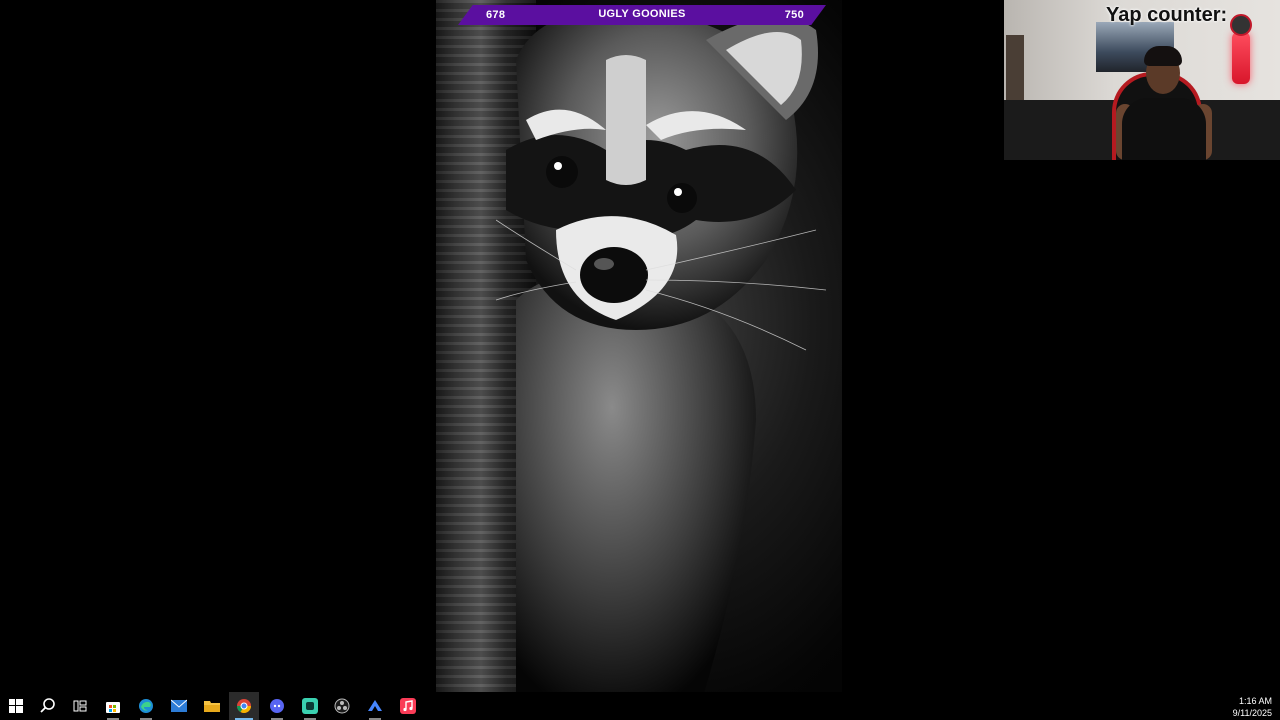 The width and height of the screenshot is (1280, 720). What do you see at coordinates (310, 706) in the screenshot?
I see `app-icon` at bounding box center [310, 706].